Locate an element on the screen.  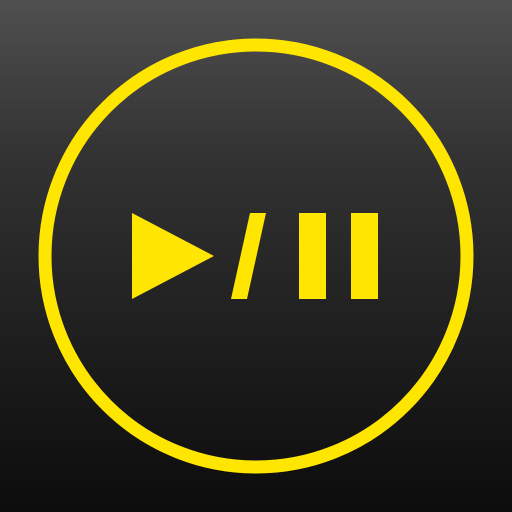
pause-bar-left-icon is located at coordinates (312, 256).